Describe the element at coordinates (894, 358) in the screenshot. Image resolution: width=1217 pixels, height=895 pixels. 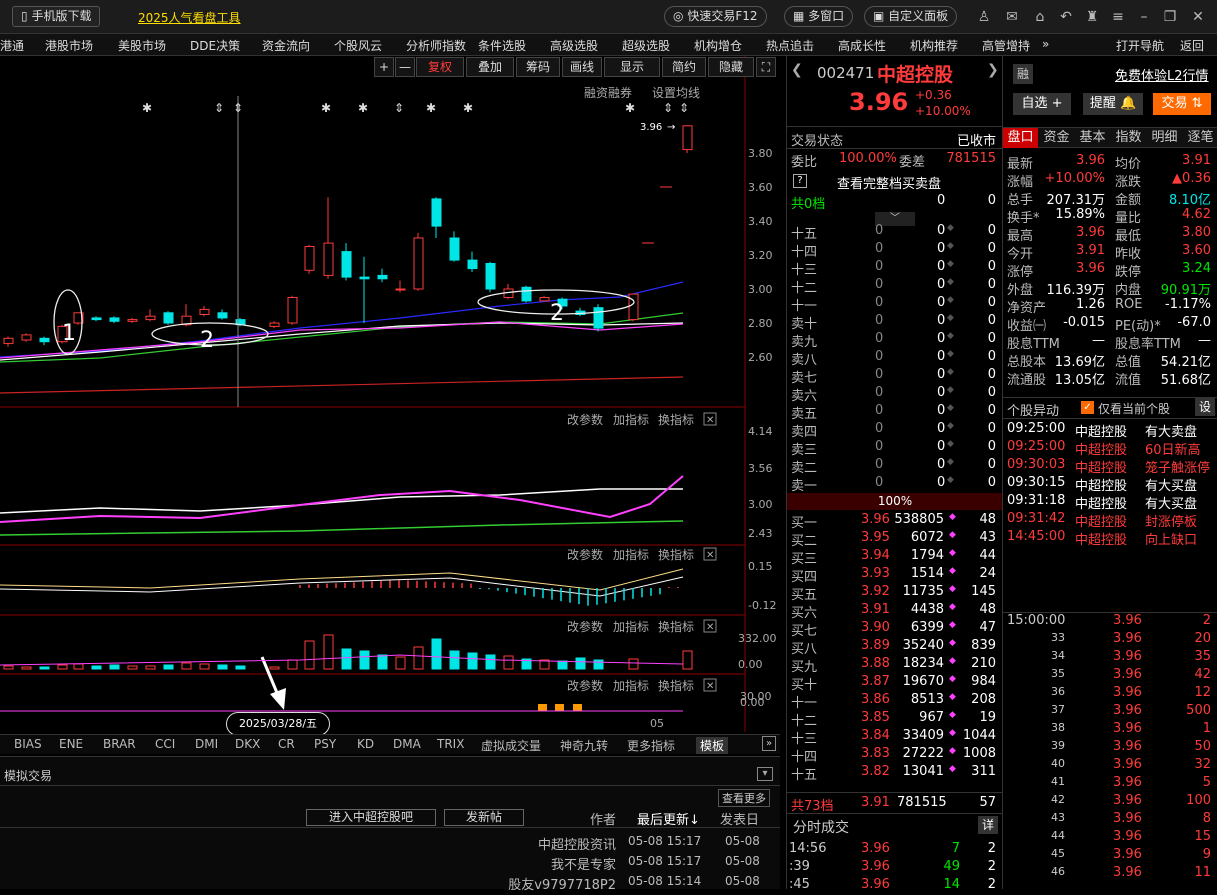
I see `sell-level-row: 卖八 0 0 ◆ 0` at that location.